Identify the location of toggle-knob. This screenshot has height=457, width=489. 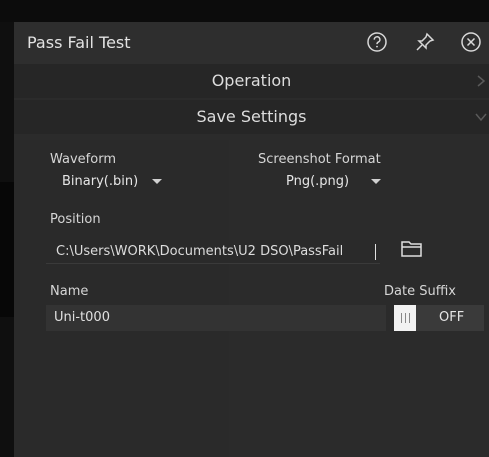
(405, 318).